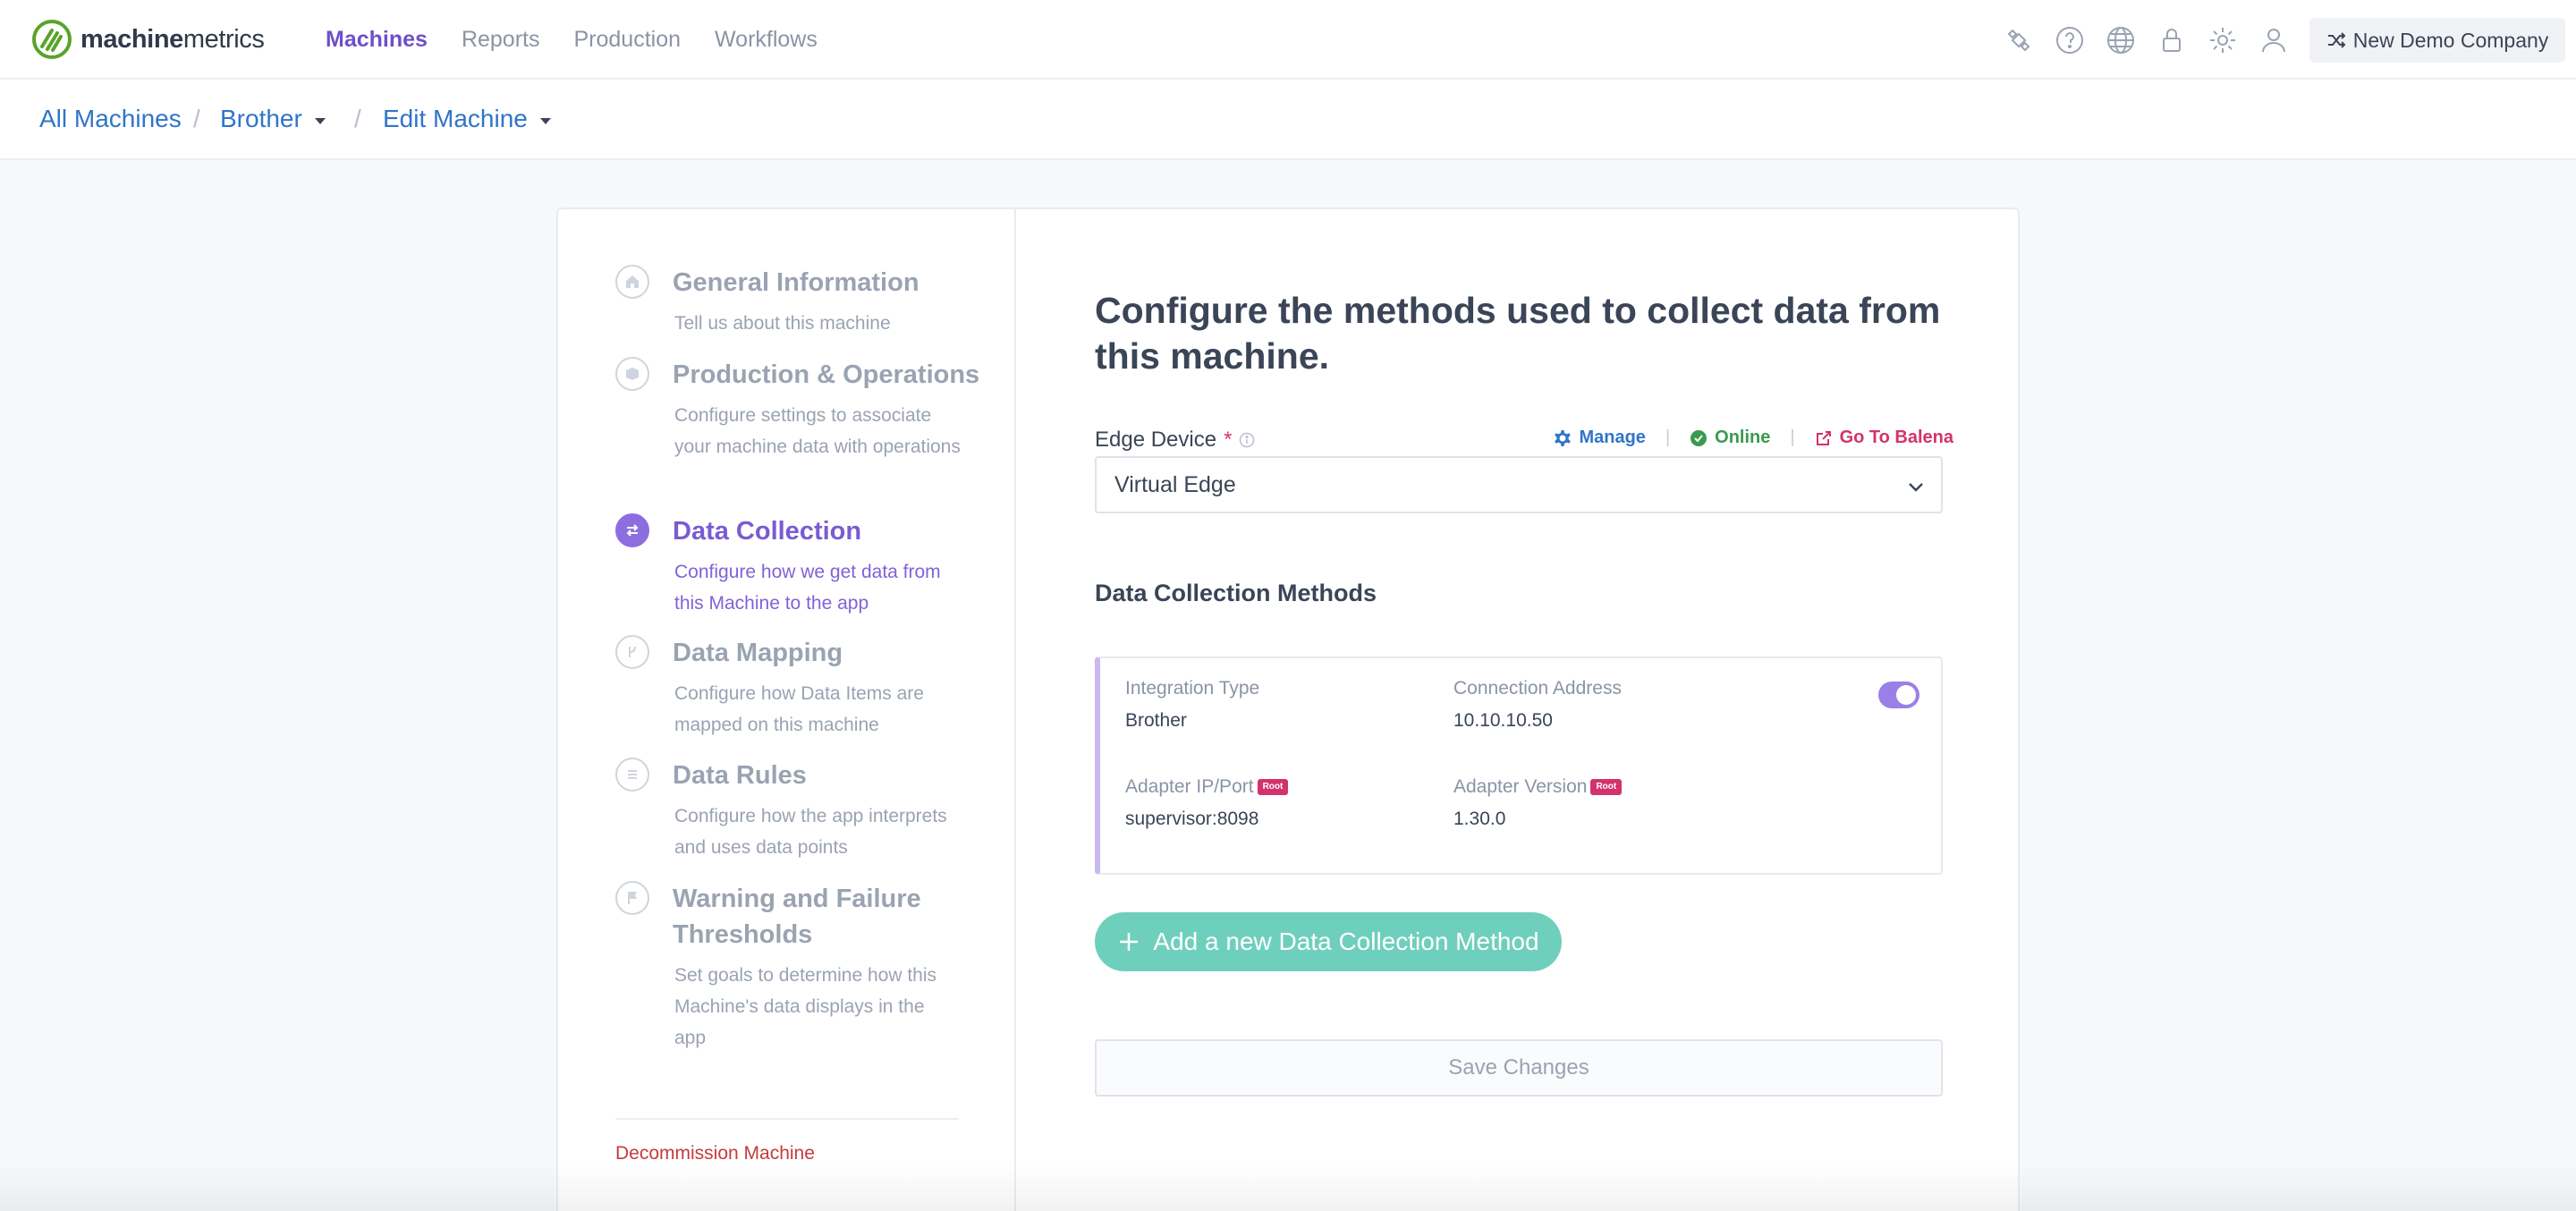 The height and width of the screenshot is (1211, 2576). What do you see at coordinates (1730, 438) in the screenshot?
I see `status-badge: Online` at bounding box center [1730, 438].